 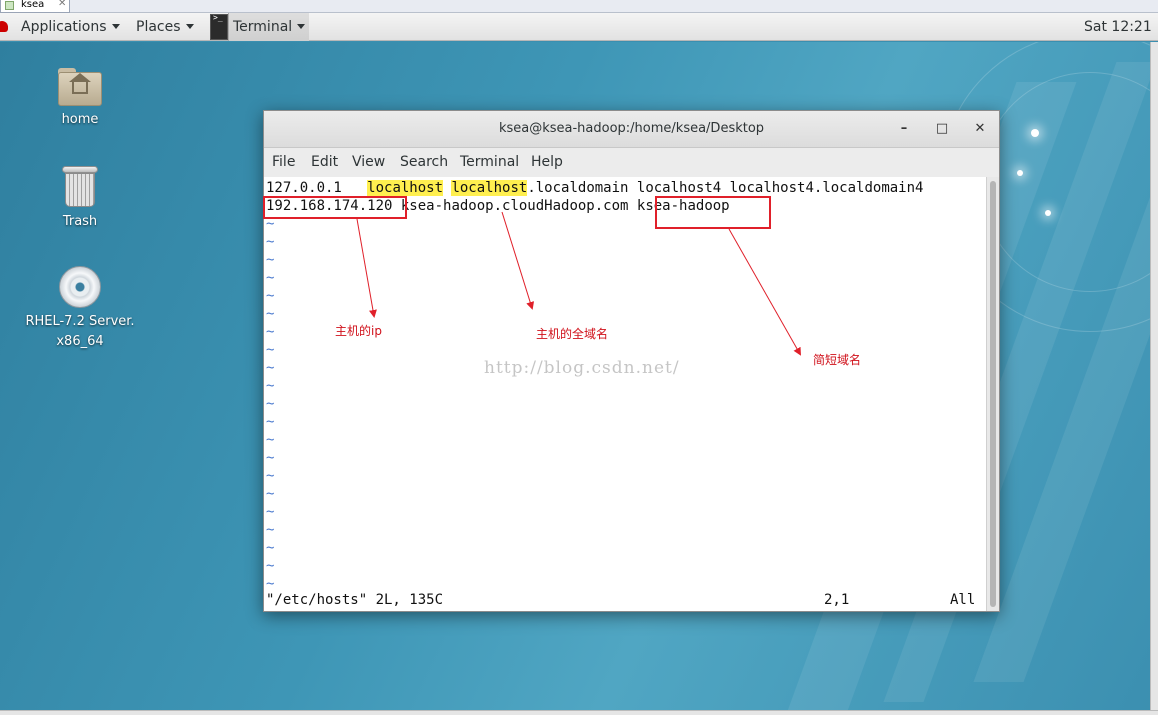 I want to click on annotation-label-fqdn: 主机的全域名, so click(x=572, y=334).